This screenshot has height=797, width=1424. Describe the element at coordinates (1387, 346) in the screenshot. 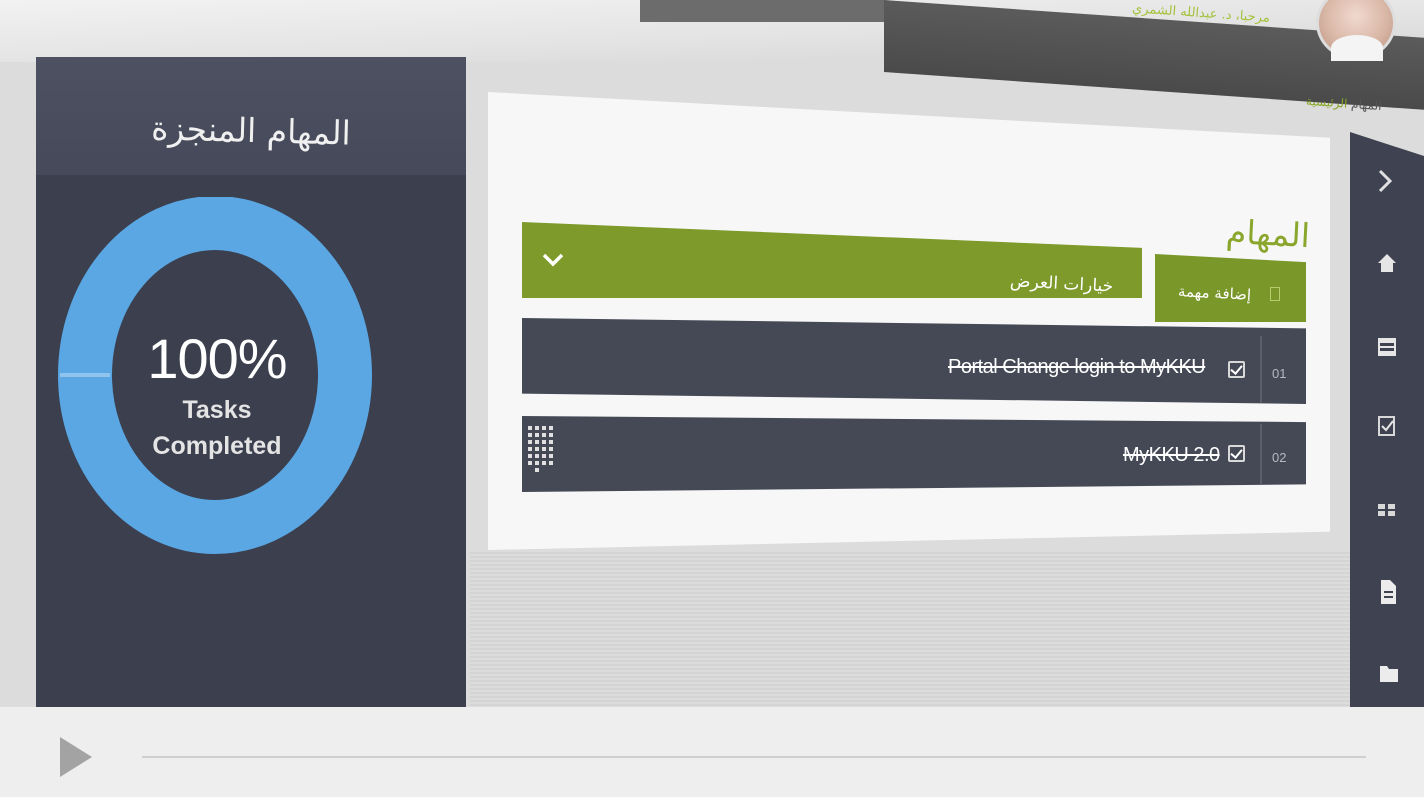

I see `calendar-icon` at that location.